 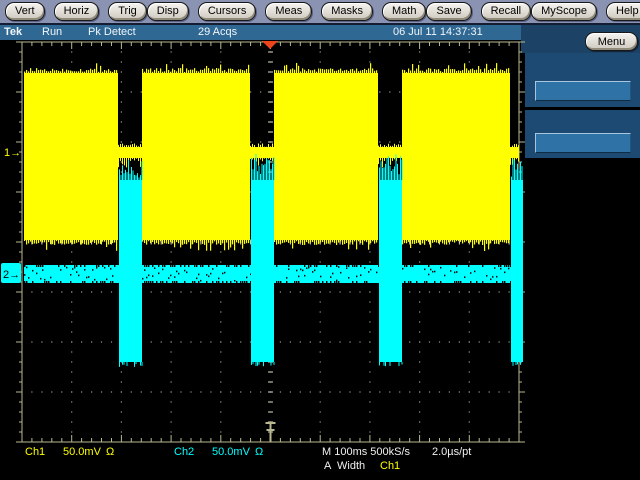 What do you see at coordinates (218, 32) in the screenshot?
I see `acquisition-count: 29 Acqs` at bounding box center [218, 32].